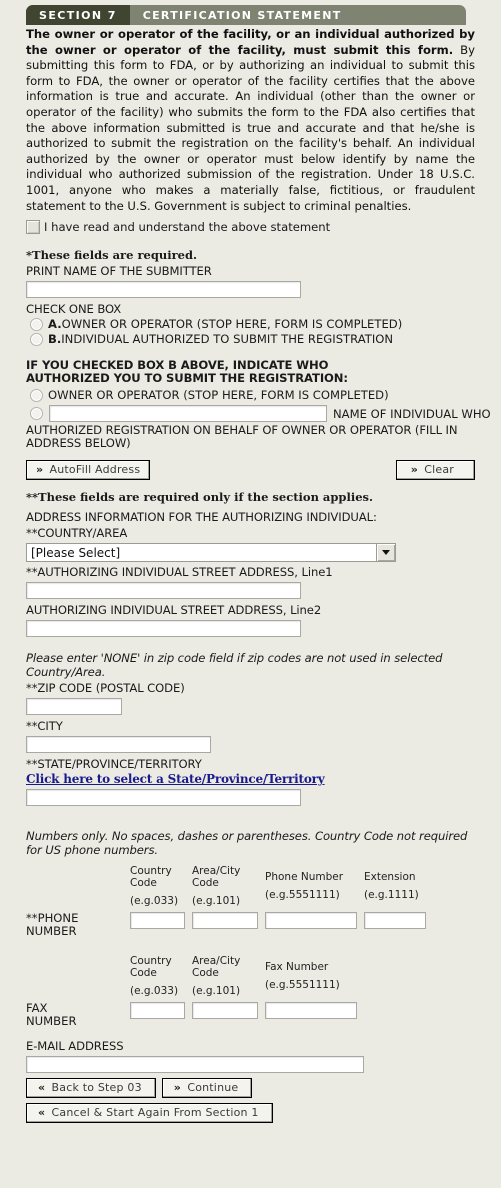  What do you see at coordinates (44, 726) in the screenshot?
I see `city-label: **CITY` at bounding box center [44, 726].